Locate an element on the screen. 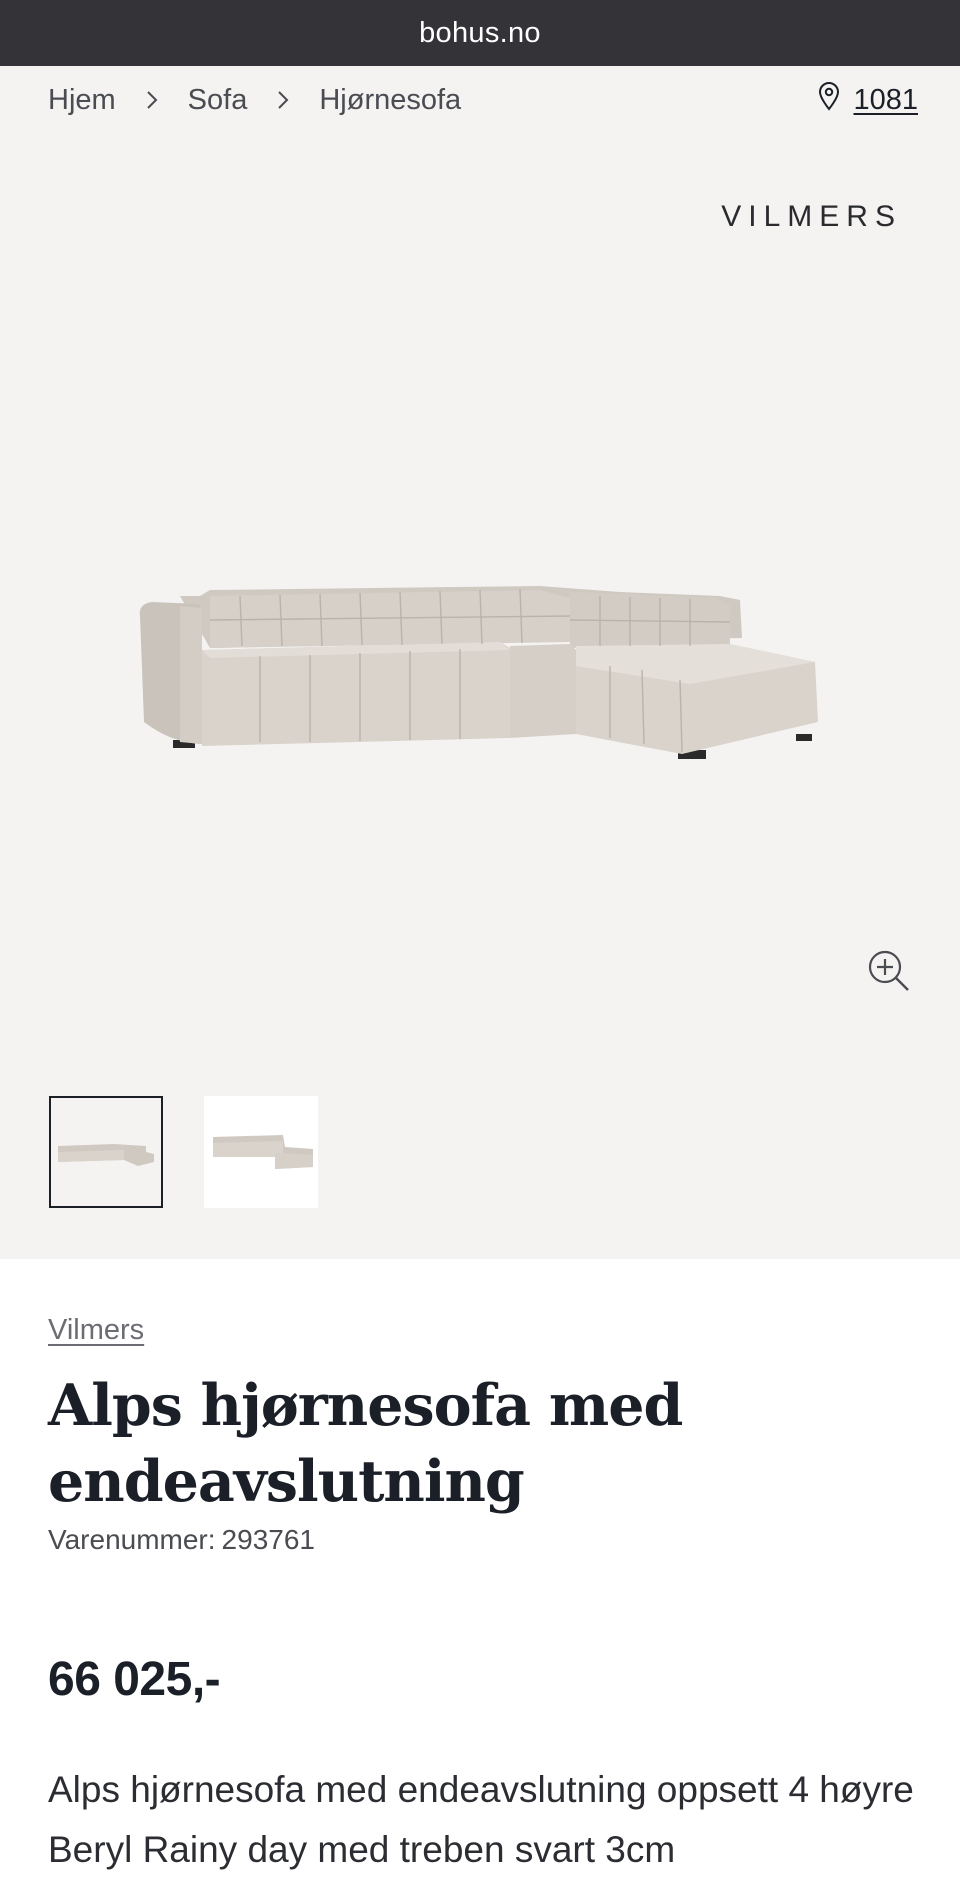  browser-url-bar: bohus.no is located at coordinates (480, 33).